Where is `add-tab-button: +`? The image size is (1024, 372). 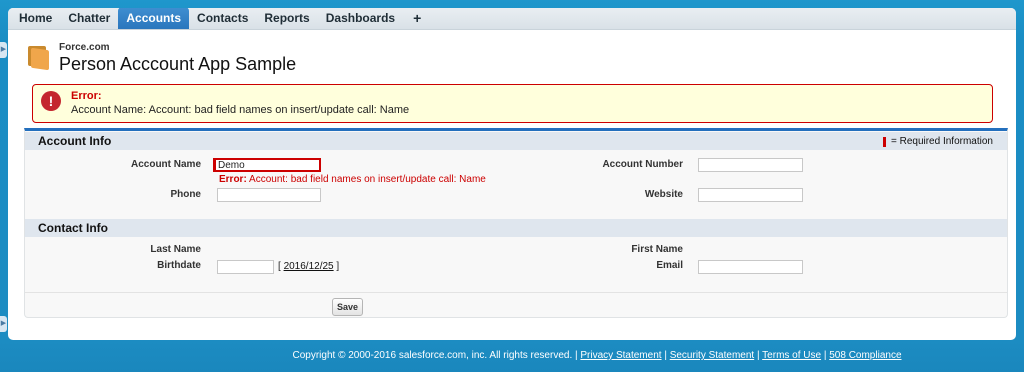 add-tab-button: + is located at coordinates (417, 18).